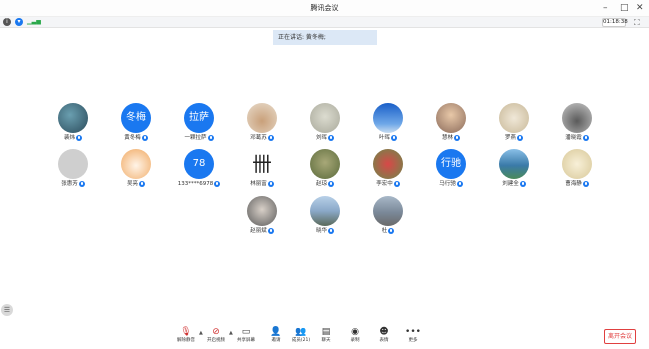 Image resolution: width=649 pixels, height=349 pixels. What do you see at coordinates (514, 184) in the screenshot?
I see `participant-name: 刘建全` at bounding box center [514, 184].